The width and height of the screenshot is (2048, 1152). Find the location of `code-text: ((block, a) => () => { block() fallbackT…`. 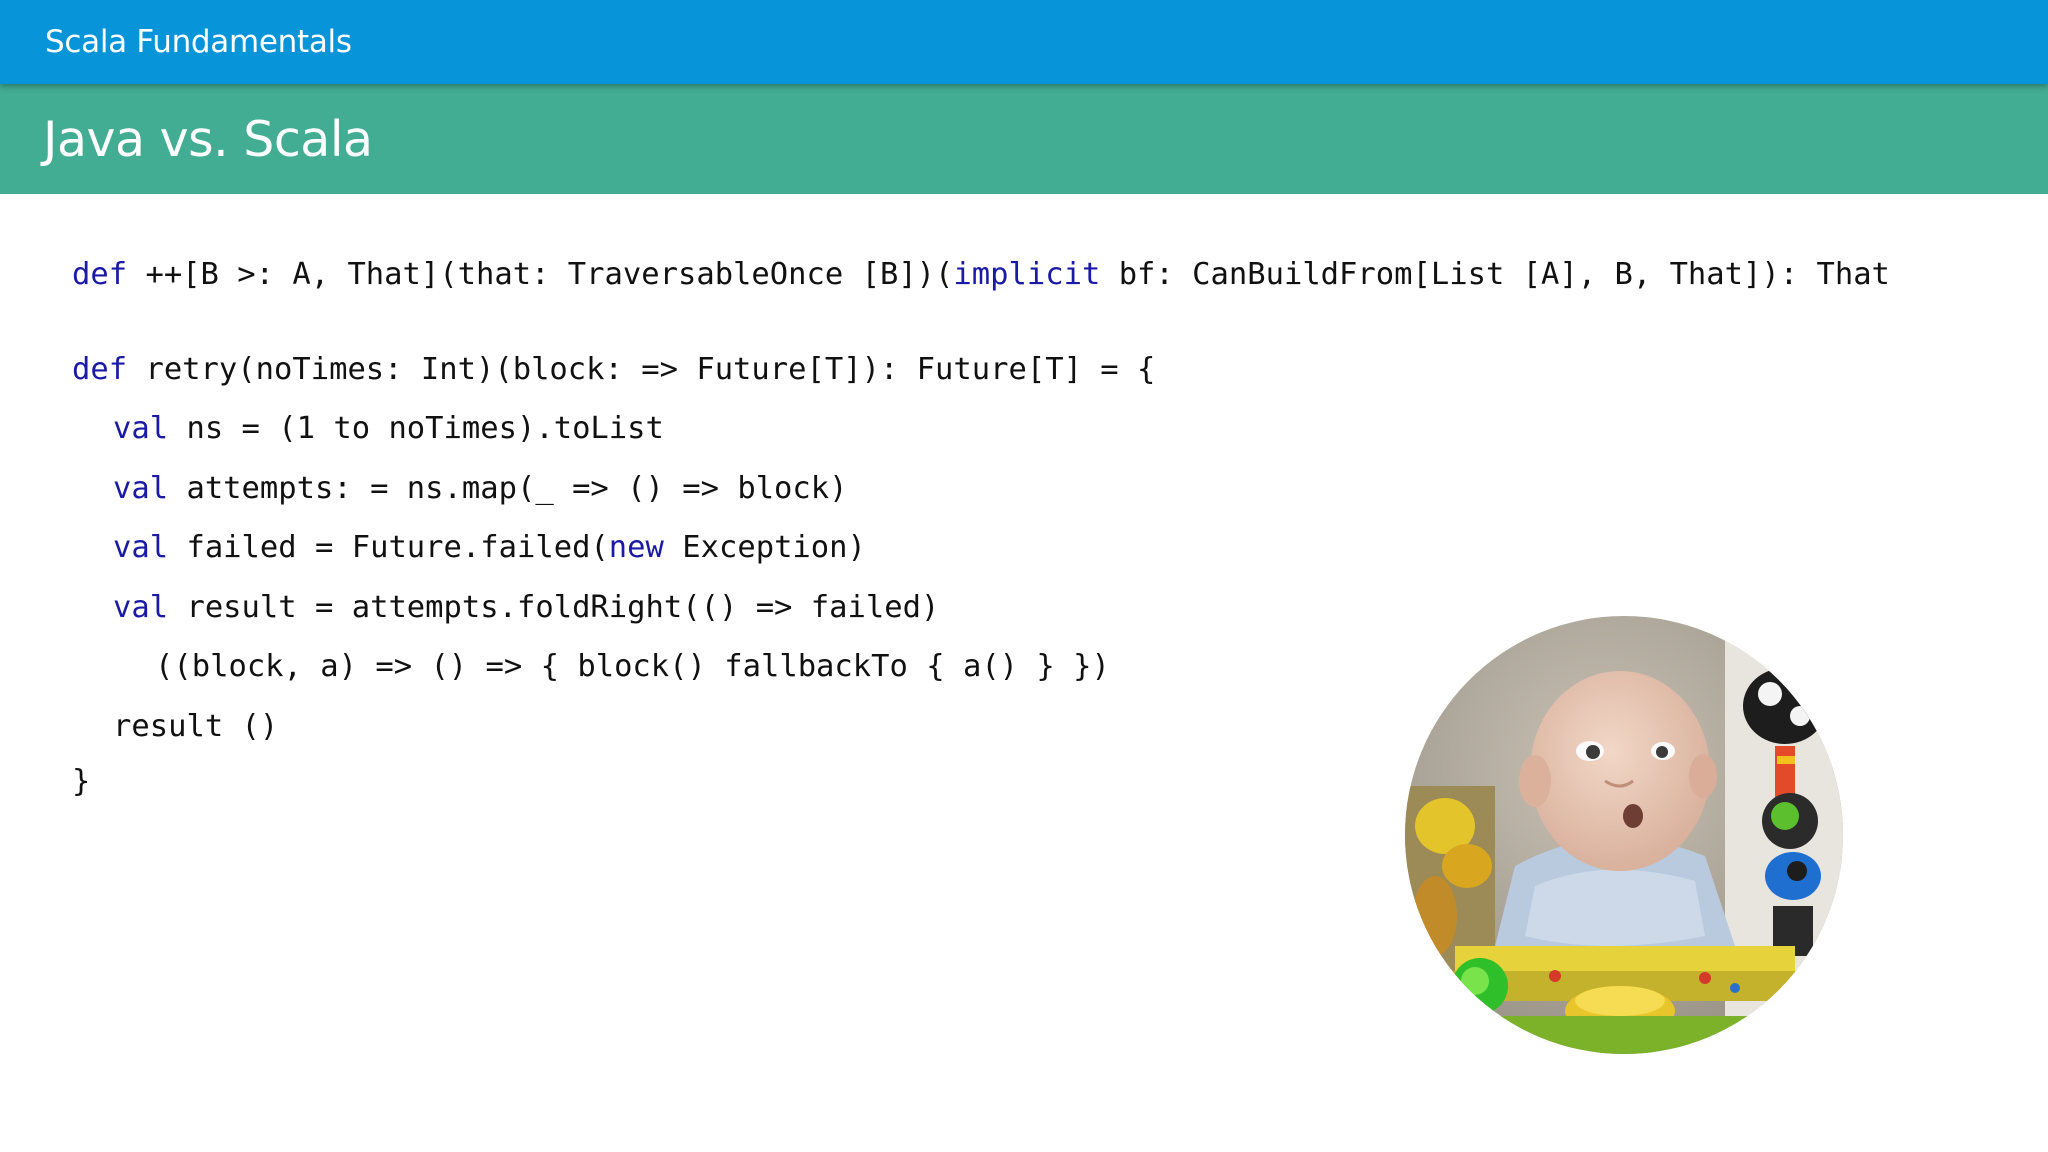

code-text: ((block, a) => () => { block() fallbackT… is located at coordinates (632, 666).